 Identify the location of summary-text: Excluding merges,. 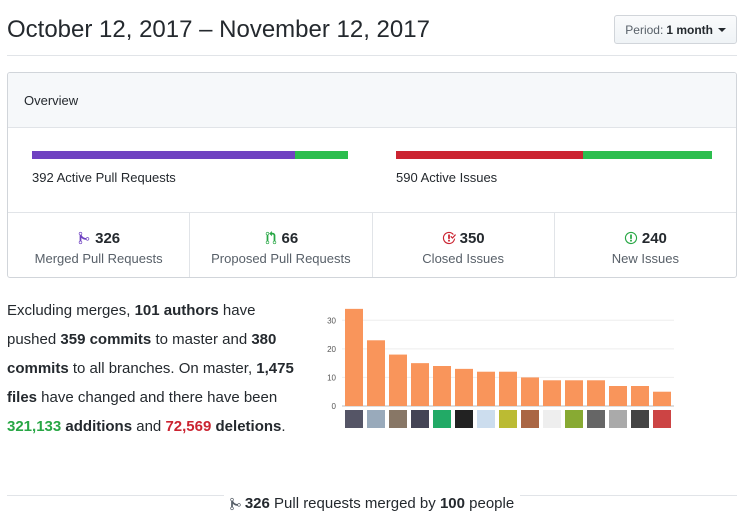
(71, 310).